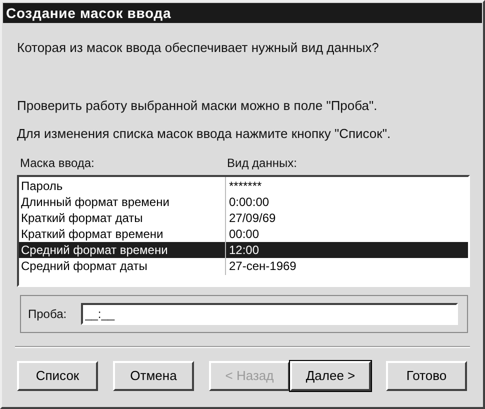 The height and width of the screenshot is (409, 485). Describe the element at coordinates (47, 314) in the screenshot. I see `test-label: Проба:` at that location.